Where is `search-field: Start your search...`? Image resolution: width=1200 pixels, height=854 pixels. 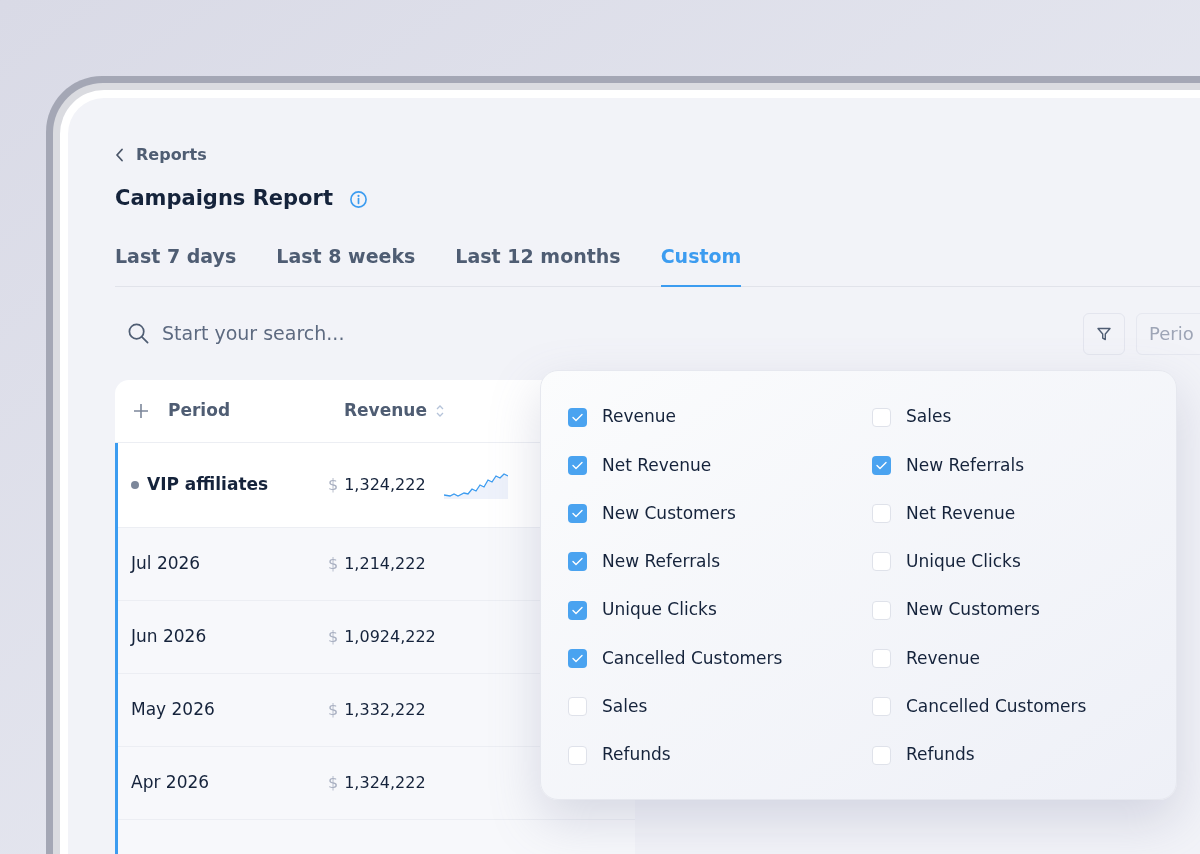 search-field: Start your search... is located at coordinates (322, 333).